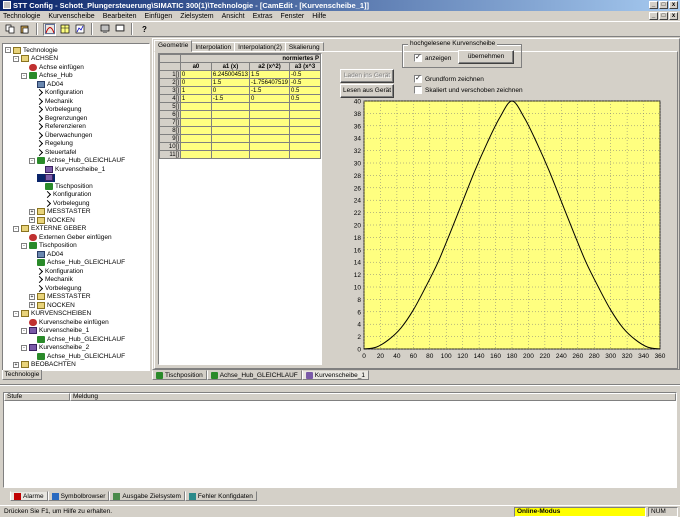 The image size is (680, 517). What do you see at coordinates (653, 16) in the screenshot?
I see `mdi-minimize-button: _` at bounding box center [653, 16].